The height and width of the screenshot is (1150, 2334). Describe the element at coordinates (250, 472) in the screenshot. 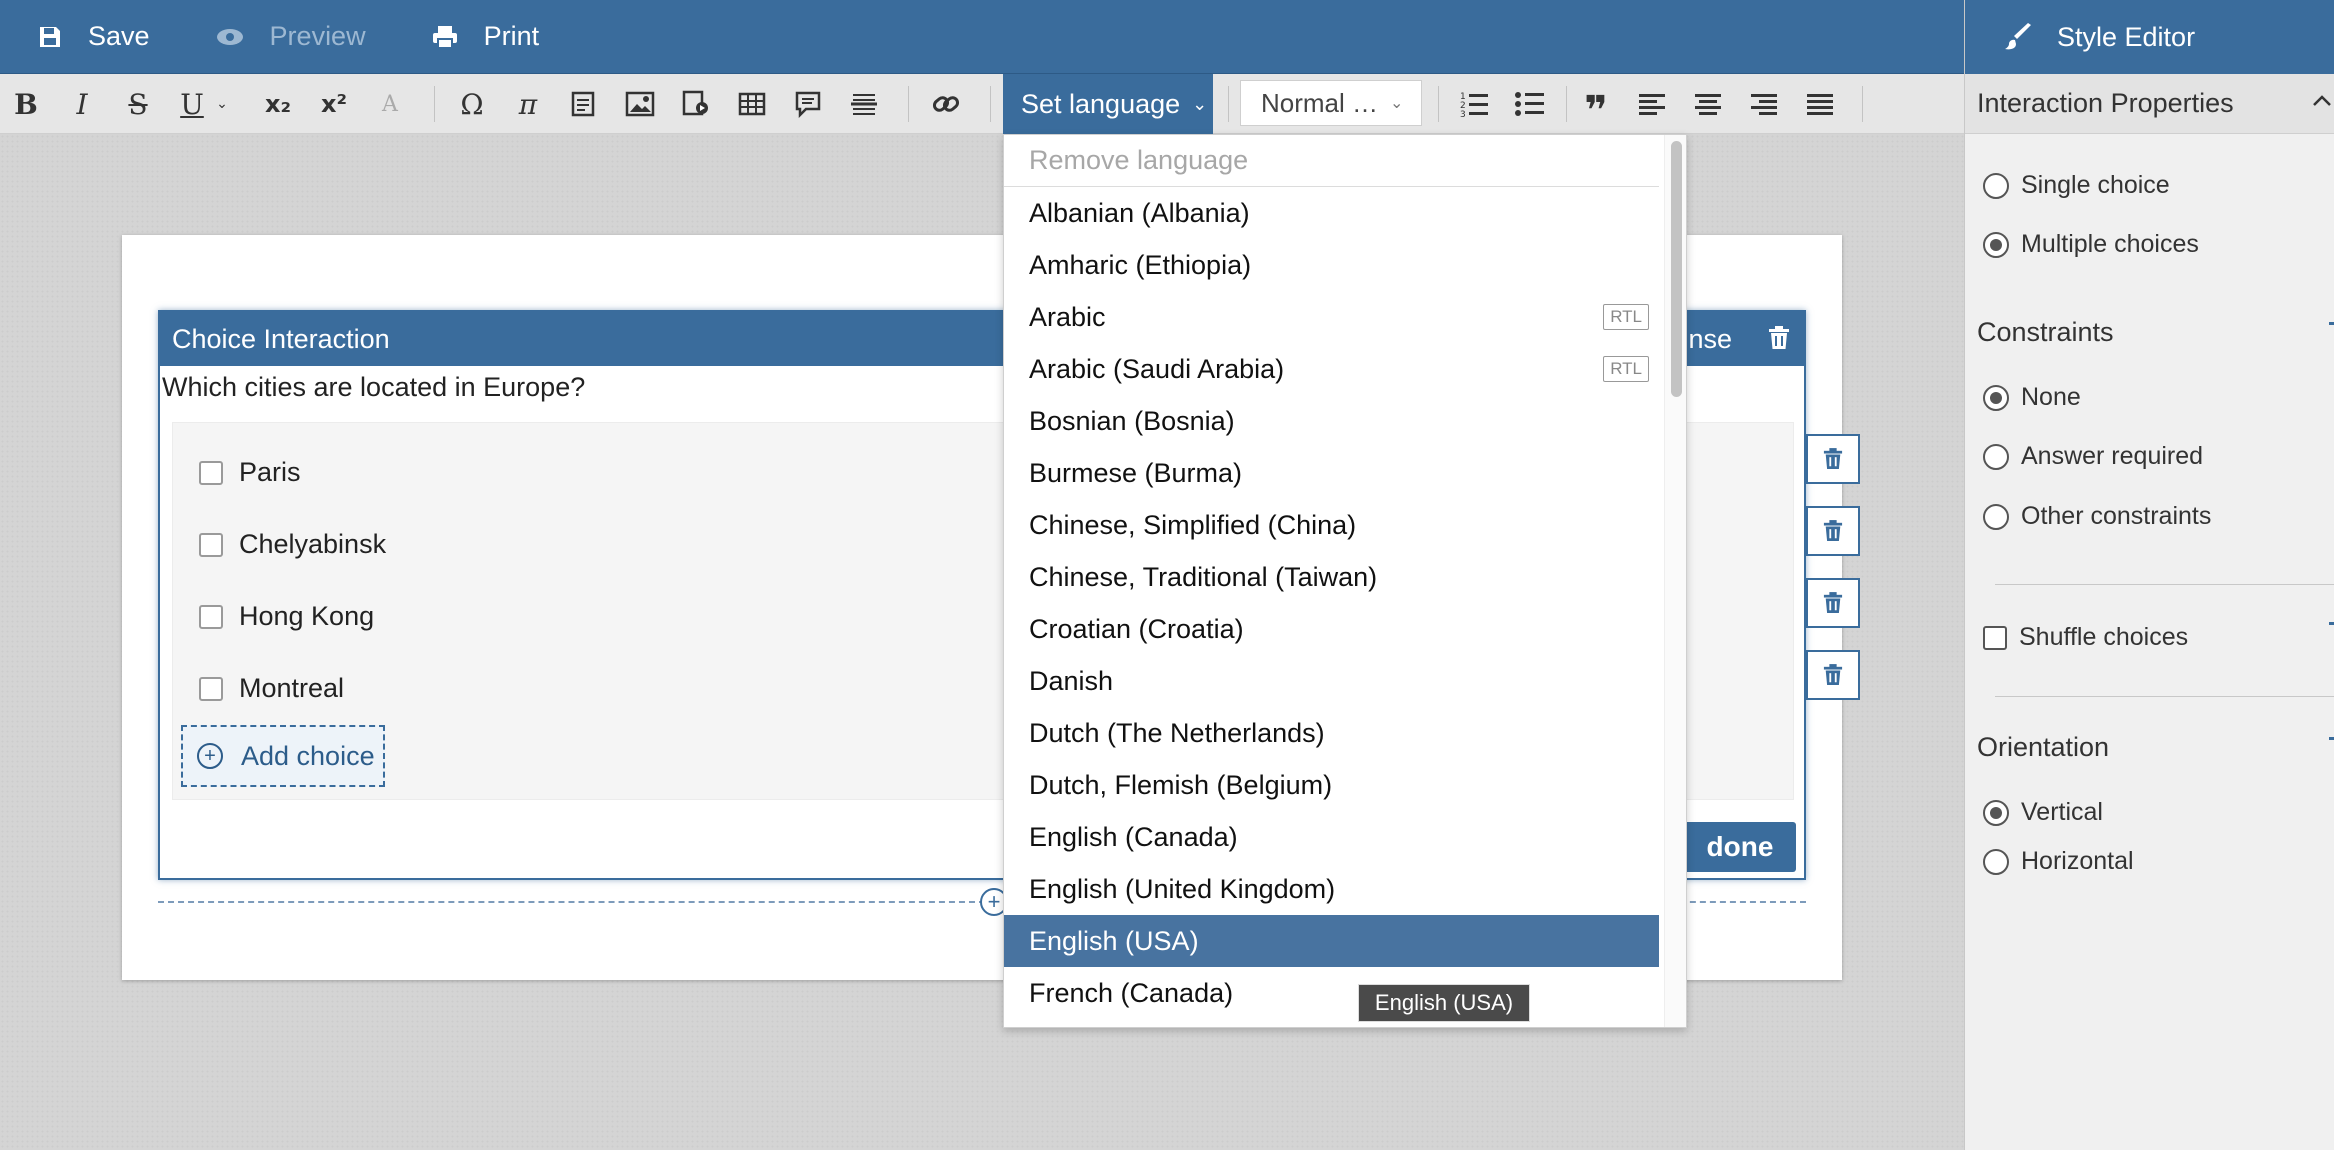

I see `choice-item: Paris` at that location.